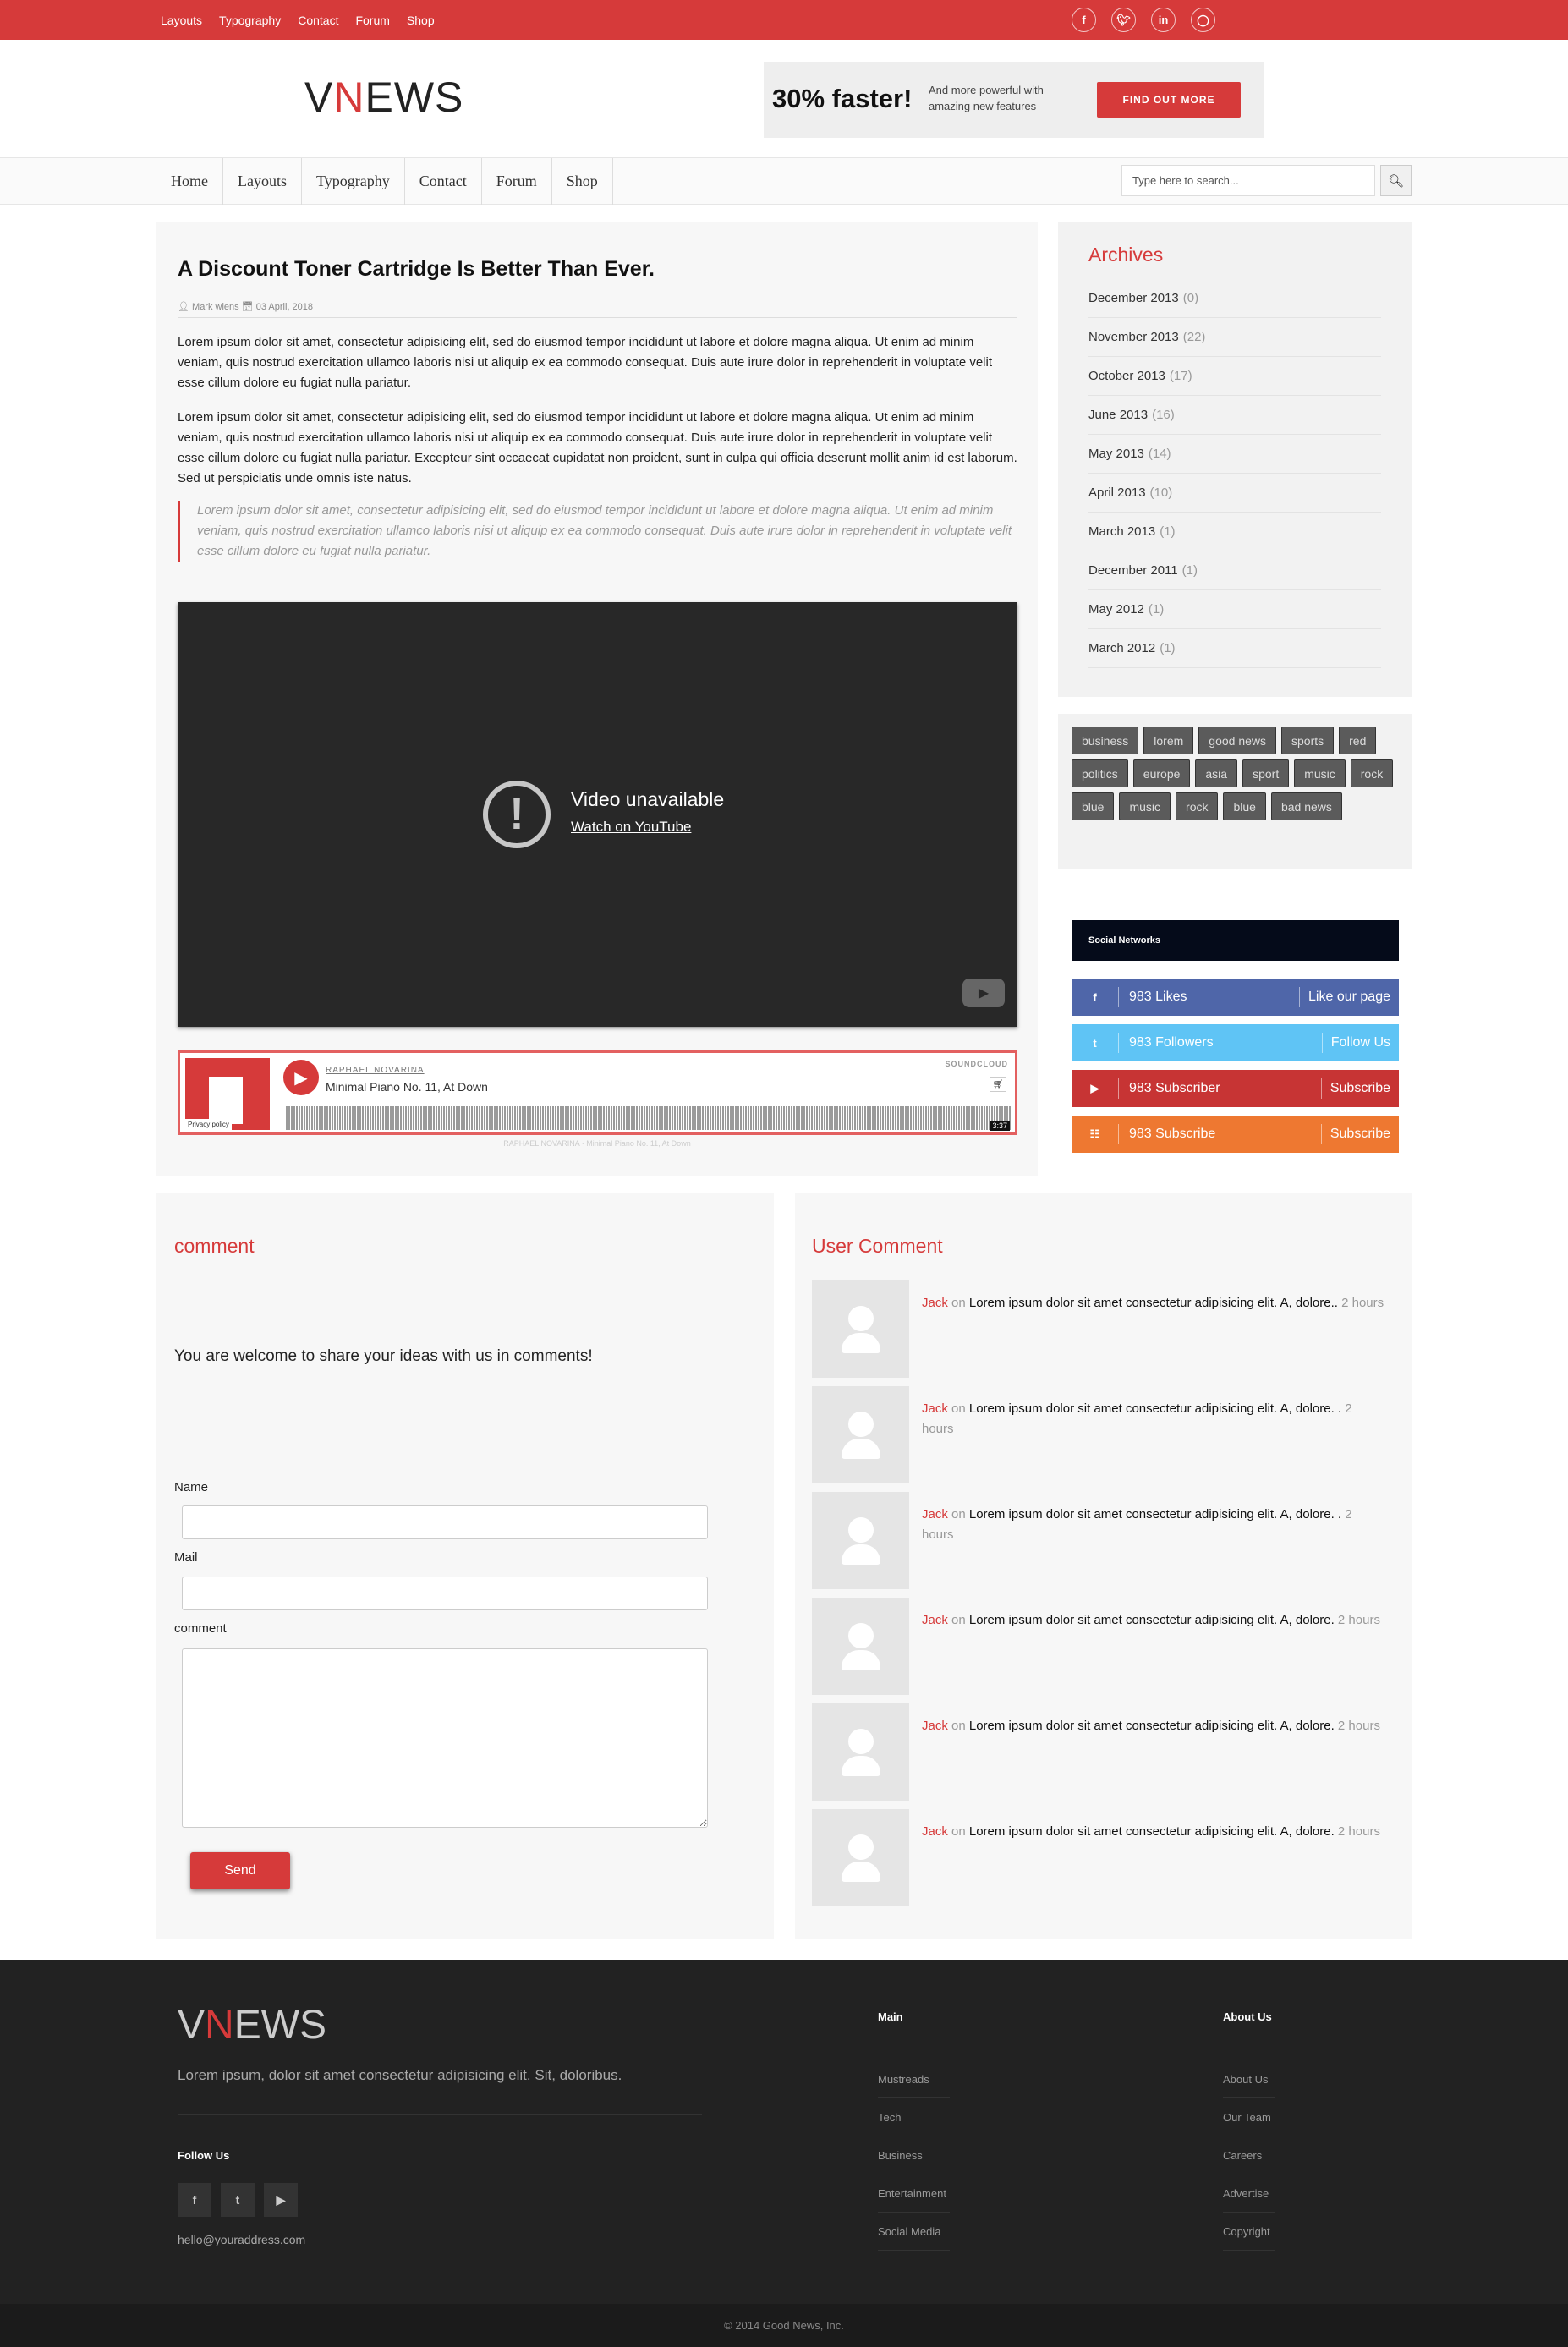 The width and height of the screenshot is (1568, 2347). What do you see at coordinates (262, 182) in the screenshot?
I see `nav-item-layouts: Layouts` at bounding box center [262, 182].